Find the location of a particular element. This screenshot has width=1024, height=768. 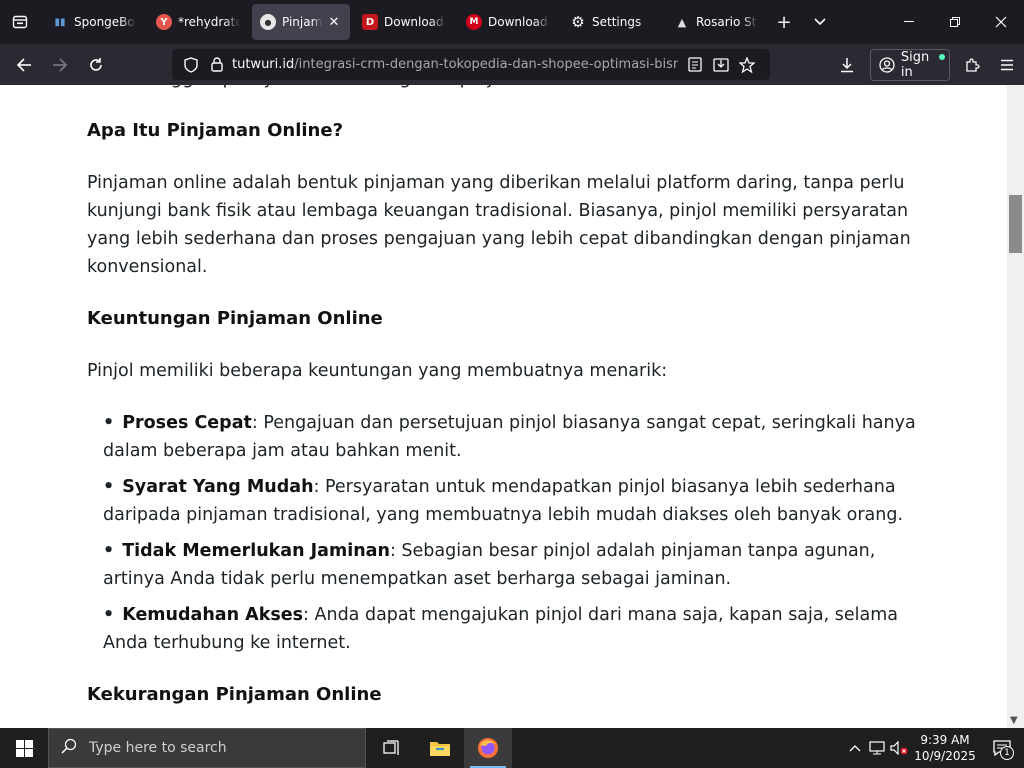

sign-in-button: Sign in is located at coordinates (910, 64).